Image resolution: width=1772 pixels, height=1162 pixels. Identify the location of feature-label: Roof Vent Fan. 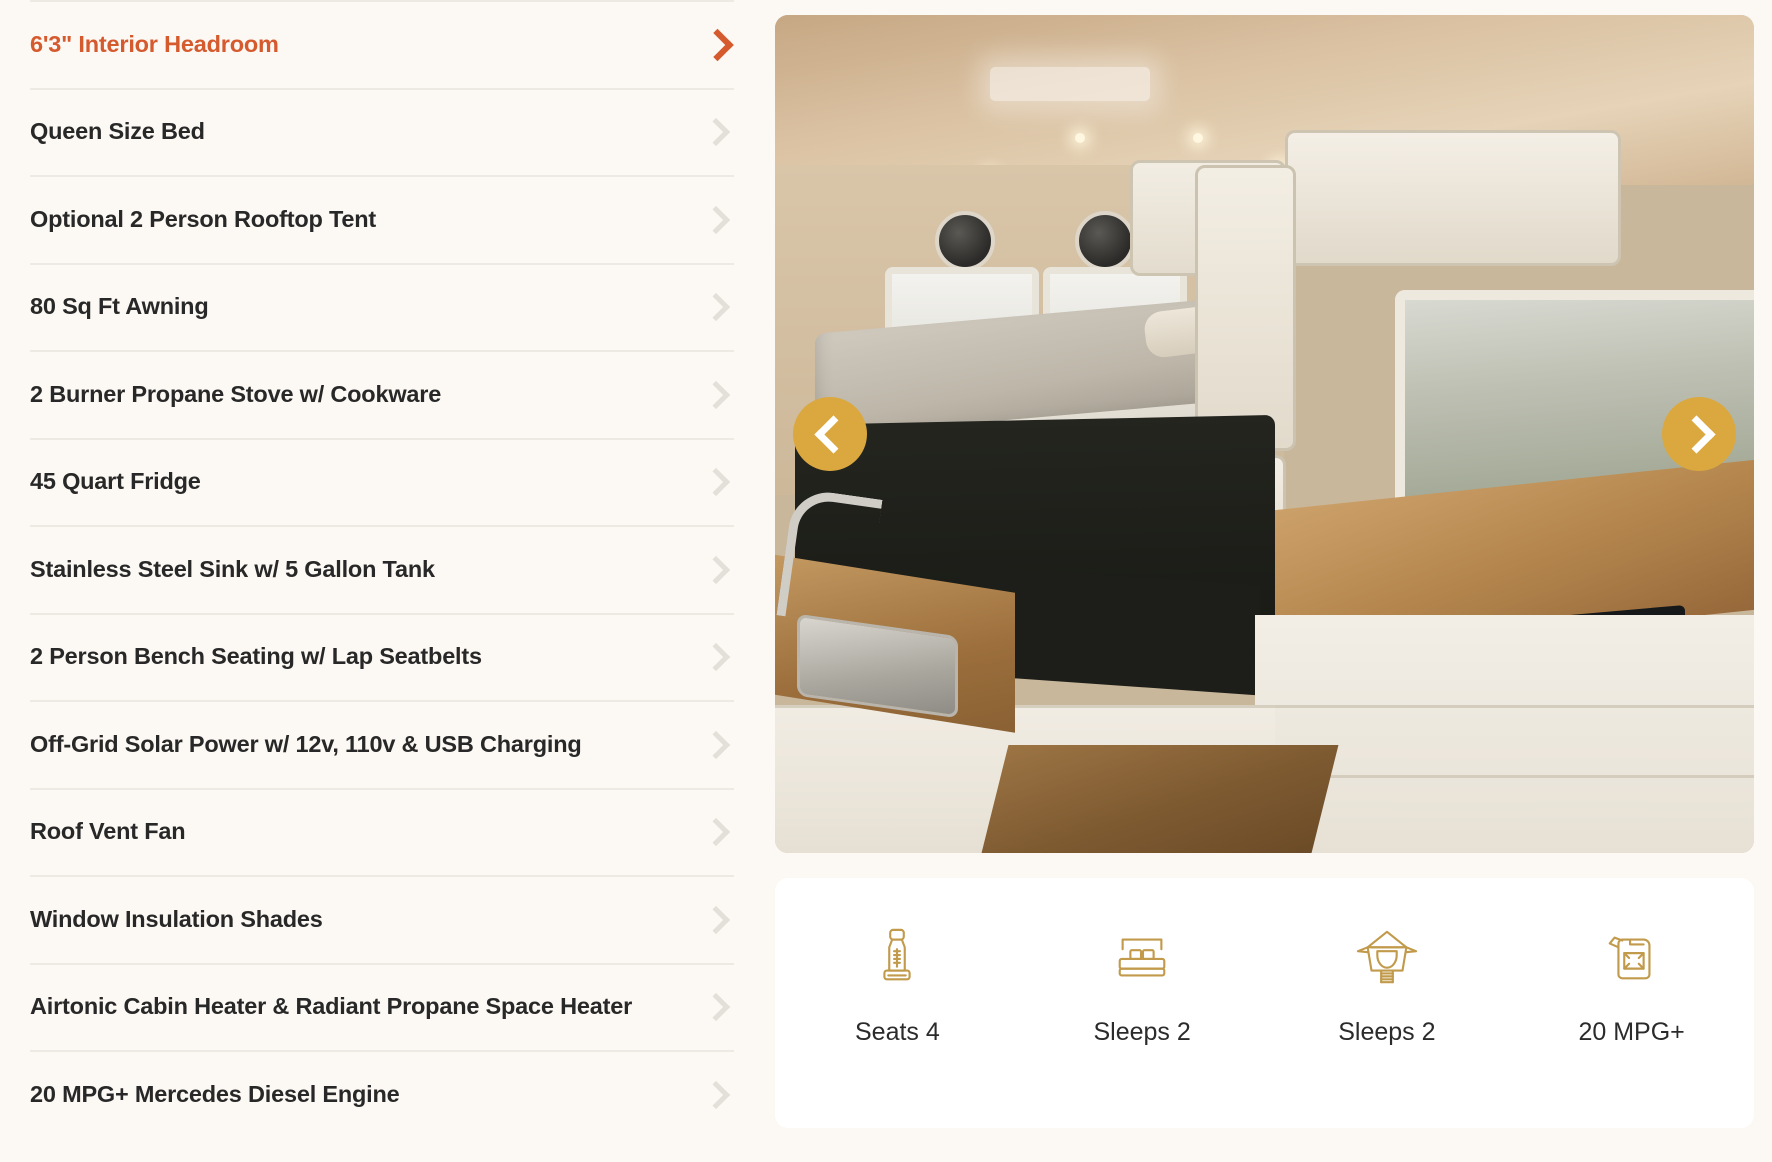
(108, 831).